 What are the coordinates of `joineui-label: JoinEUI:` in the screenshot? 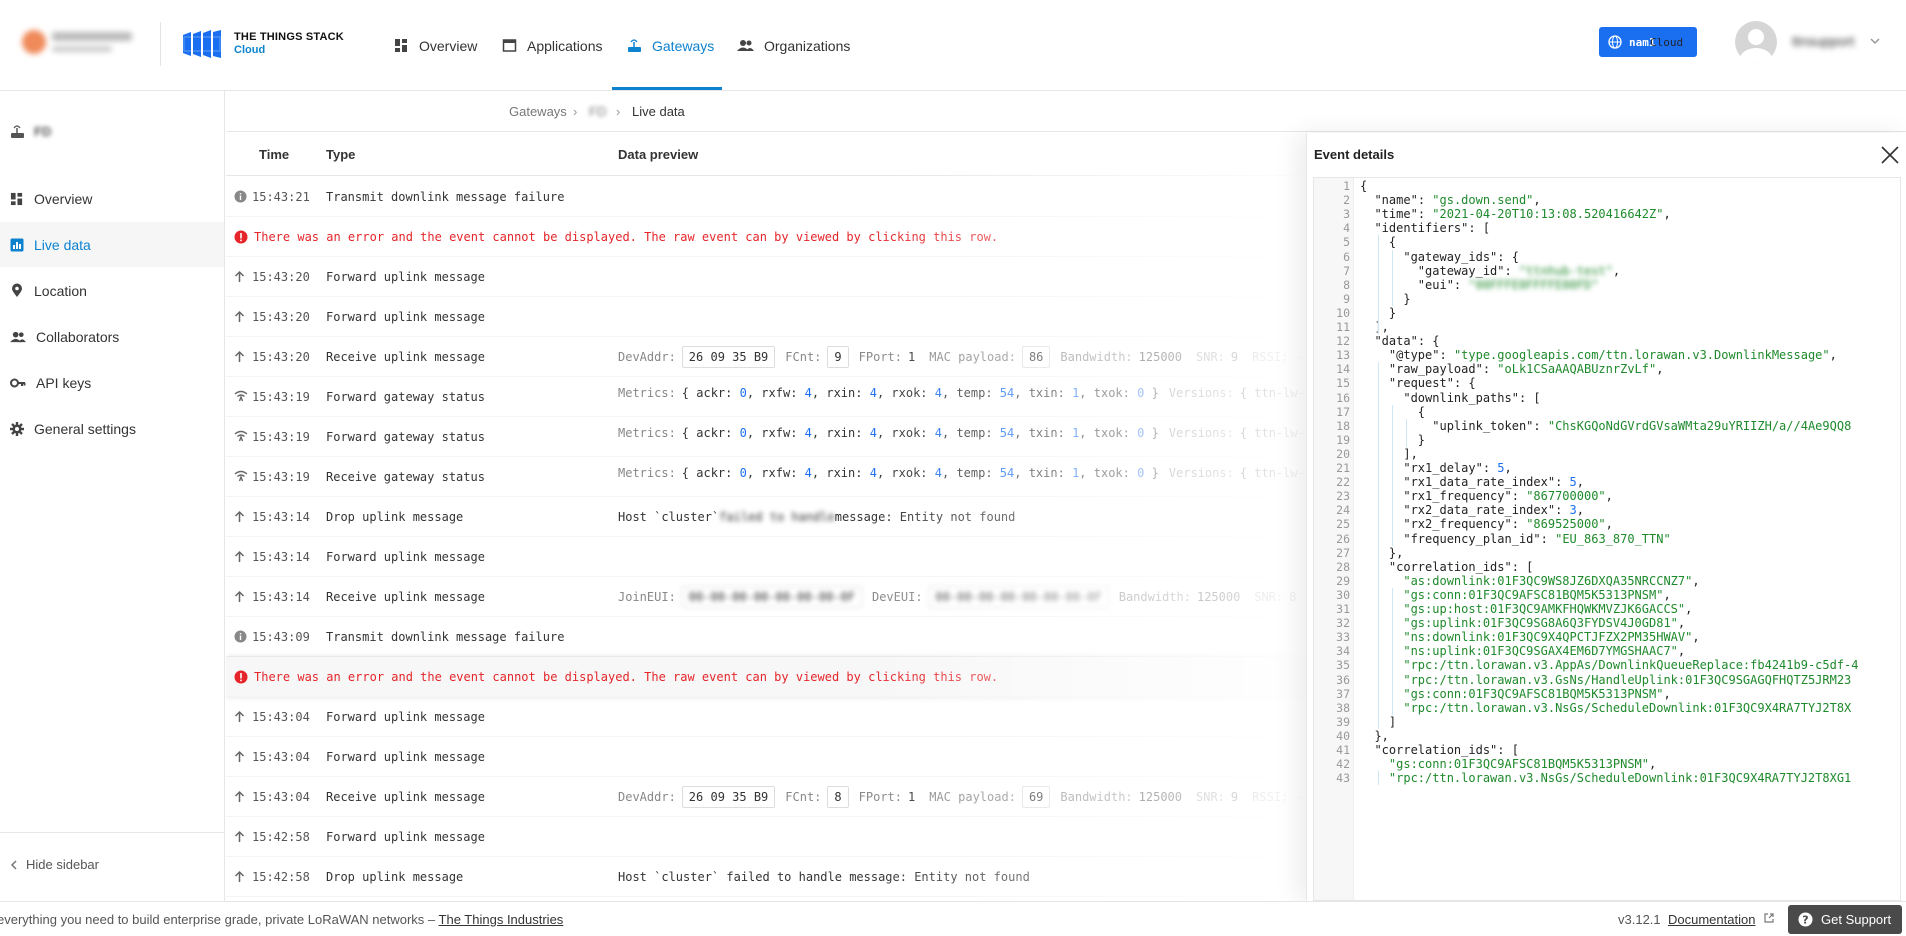 It's located at (647, 597).